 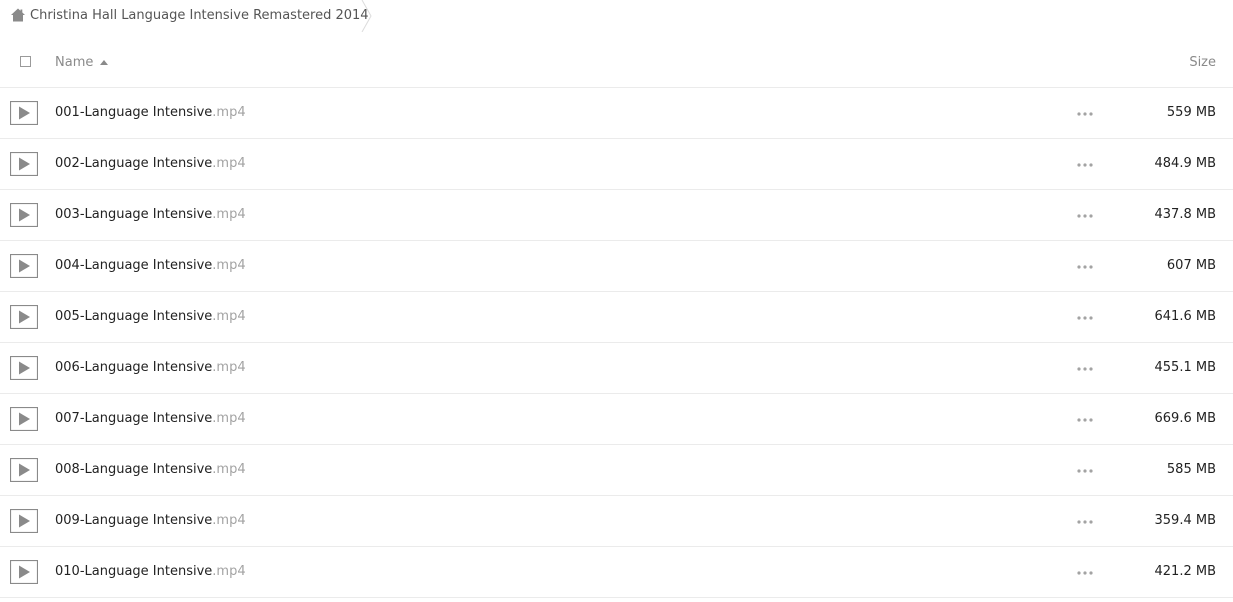 I want to click on file-row: 009-Language Intensive.mp4 359.4 MB, so click(x=616, y=521).